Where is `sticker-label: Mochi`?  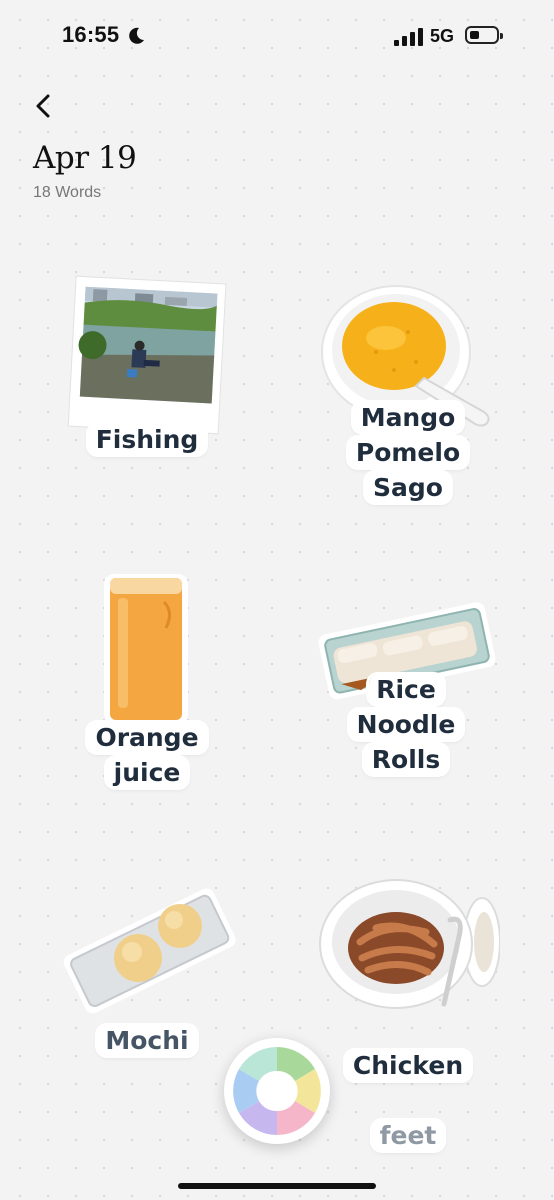
sticker-label: Mochi is located at coordinates (147, 1040).